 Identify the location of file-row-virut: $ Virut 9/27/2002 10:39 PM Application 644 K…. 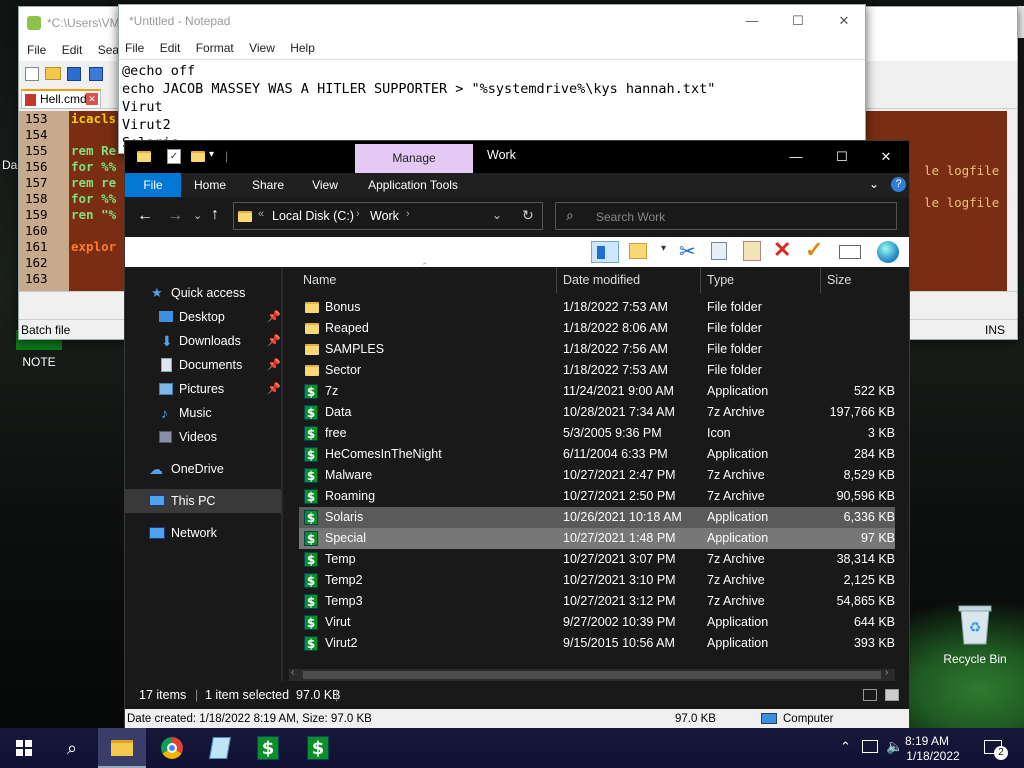
(597, 622).